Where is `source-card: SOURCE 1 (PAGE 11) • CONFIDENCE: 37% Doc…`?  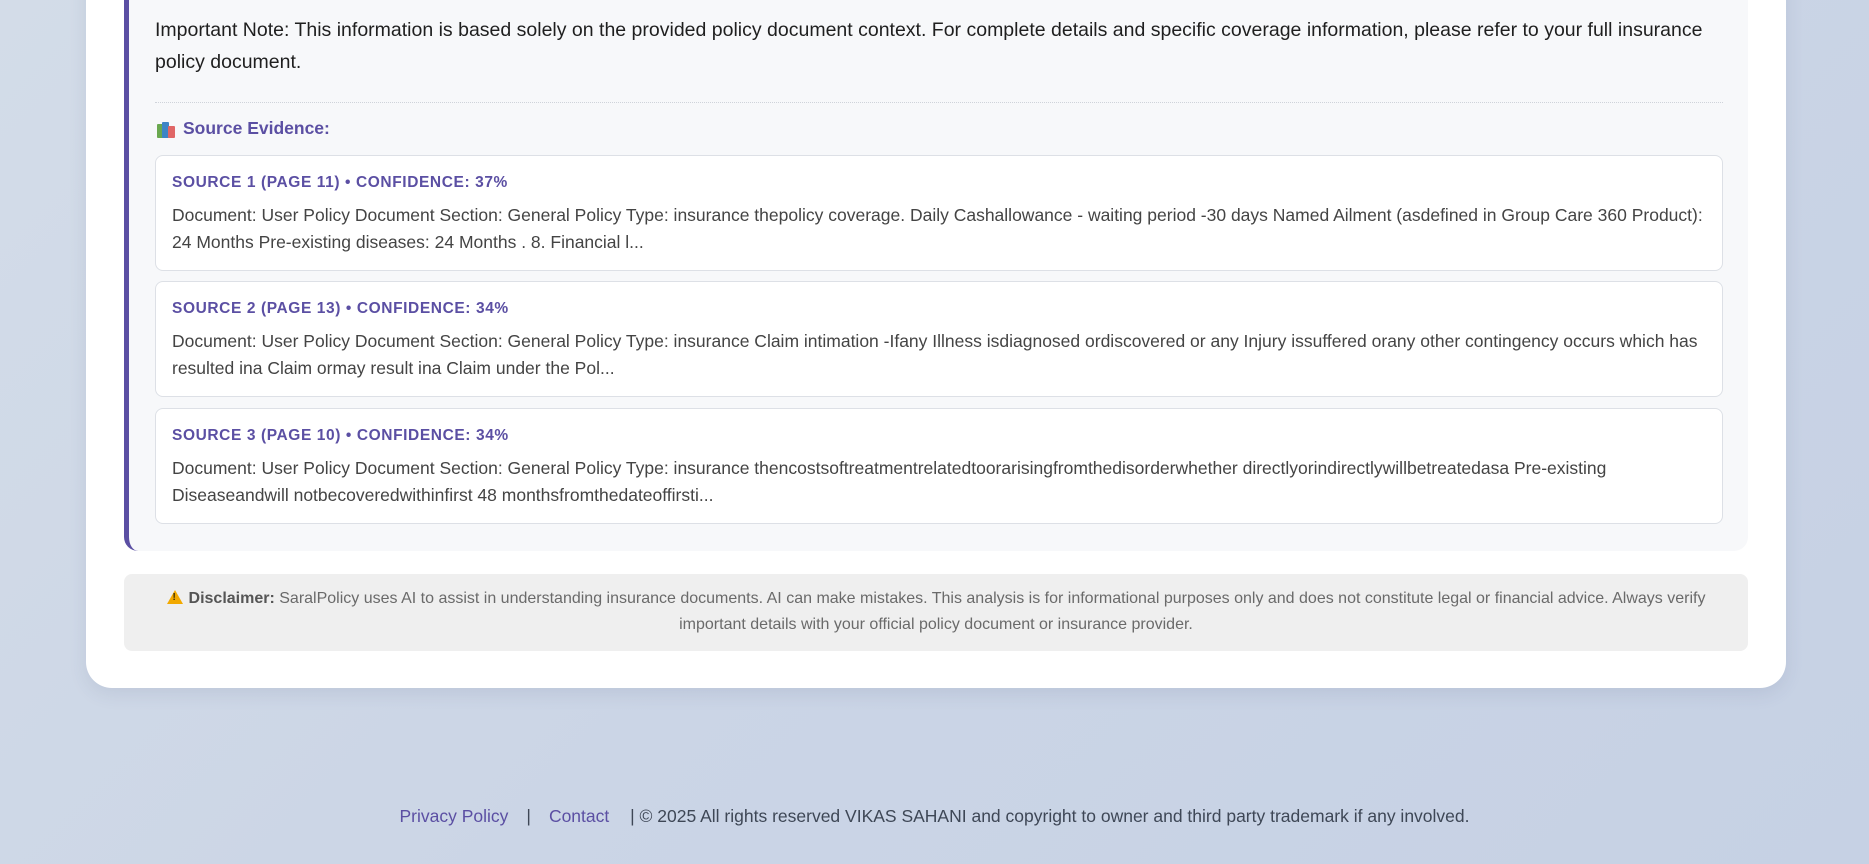
source-card: SOURCE 1 (PAGE 11) • CONFIDENCE: 37% Doc… is located at coordinates (939, 213).